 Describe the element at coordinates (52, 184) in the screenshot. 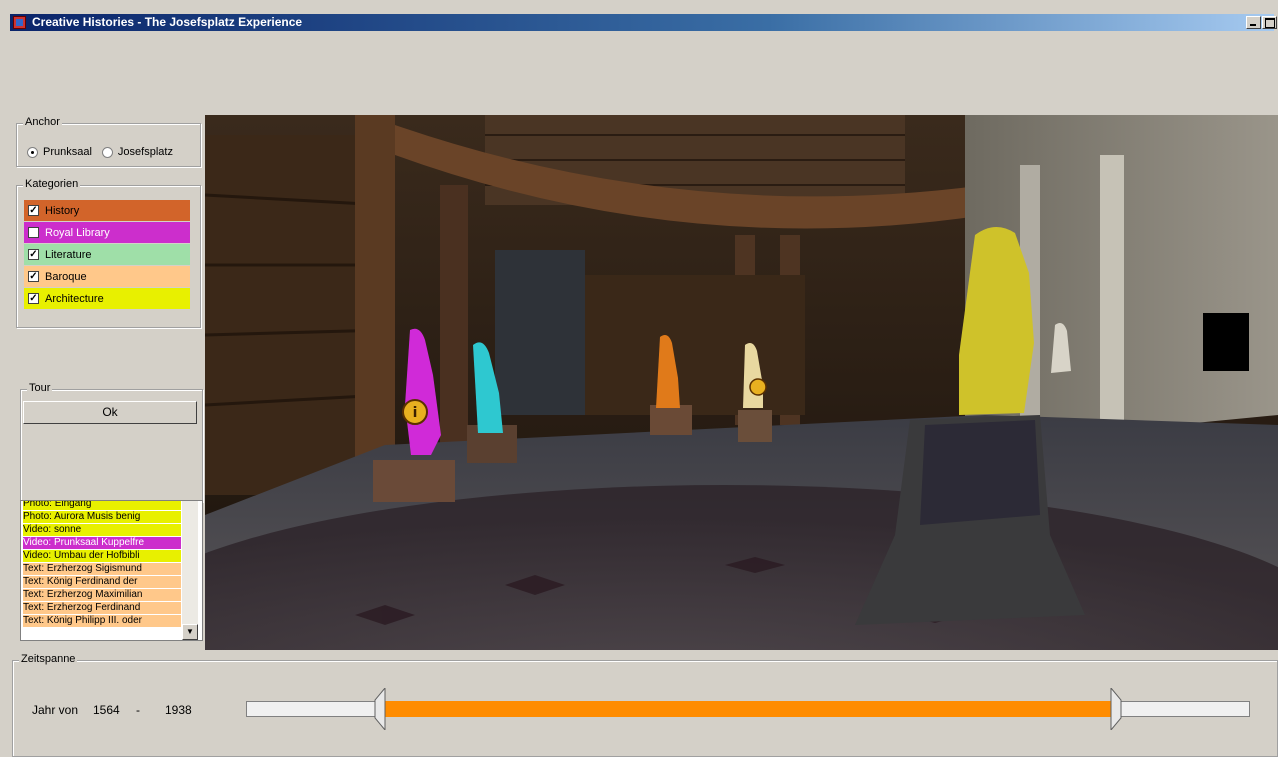

I see `kategorien-legend: Kategorien` at that location.